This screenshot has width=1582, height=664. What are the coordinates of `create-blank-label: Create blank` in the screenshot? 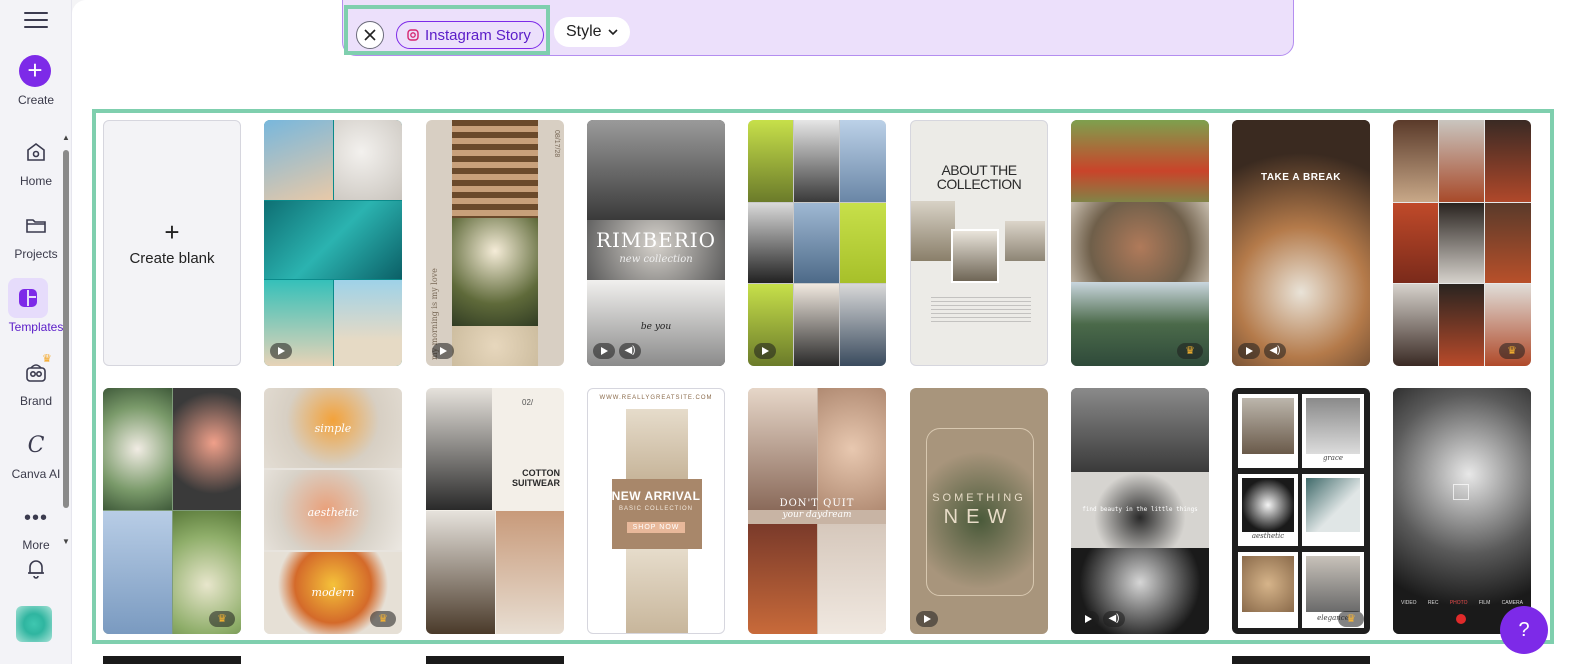 It's located at (172, 258).